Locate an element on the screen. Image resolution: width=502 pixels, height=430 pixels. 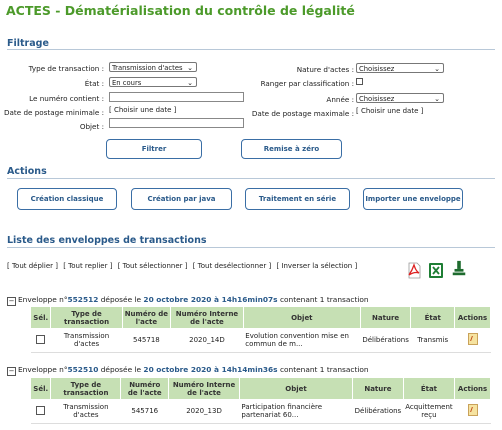
inverser-selection-link: [ Inverser la sélection ] is located at coordinates (316, 266).